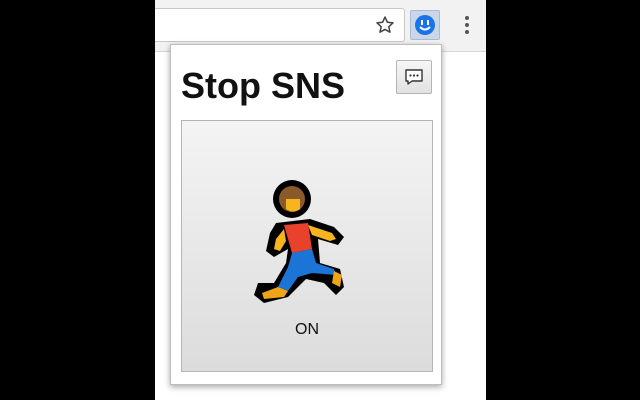 The width and height of the screenshot is (640, 400). What do you see at coordinates (263, 85) in the screenshot?
I see `popup-title: Stop SNS` at bounding box center [263, 85].